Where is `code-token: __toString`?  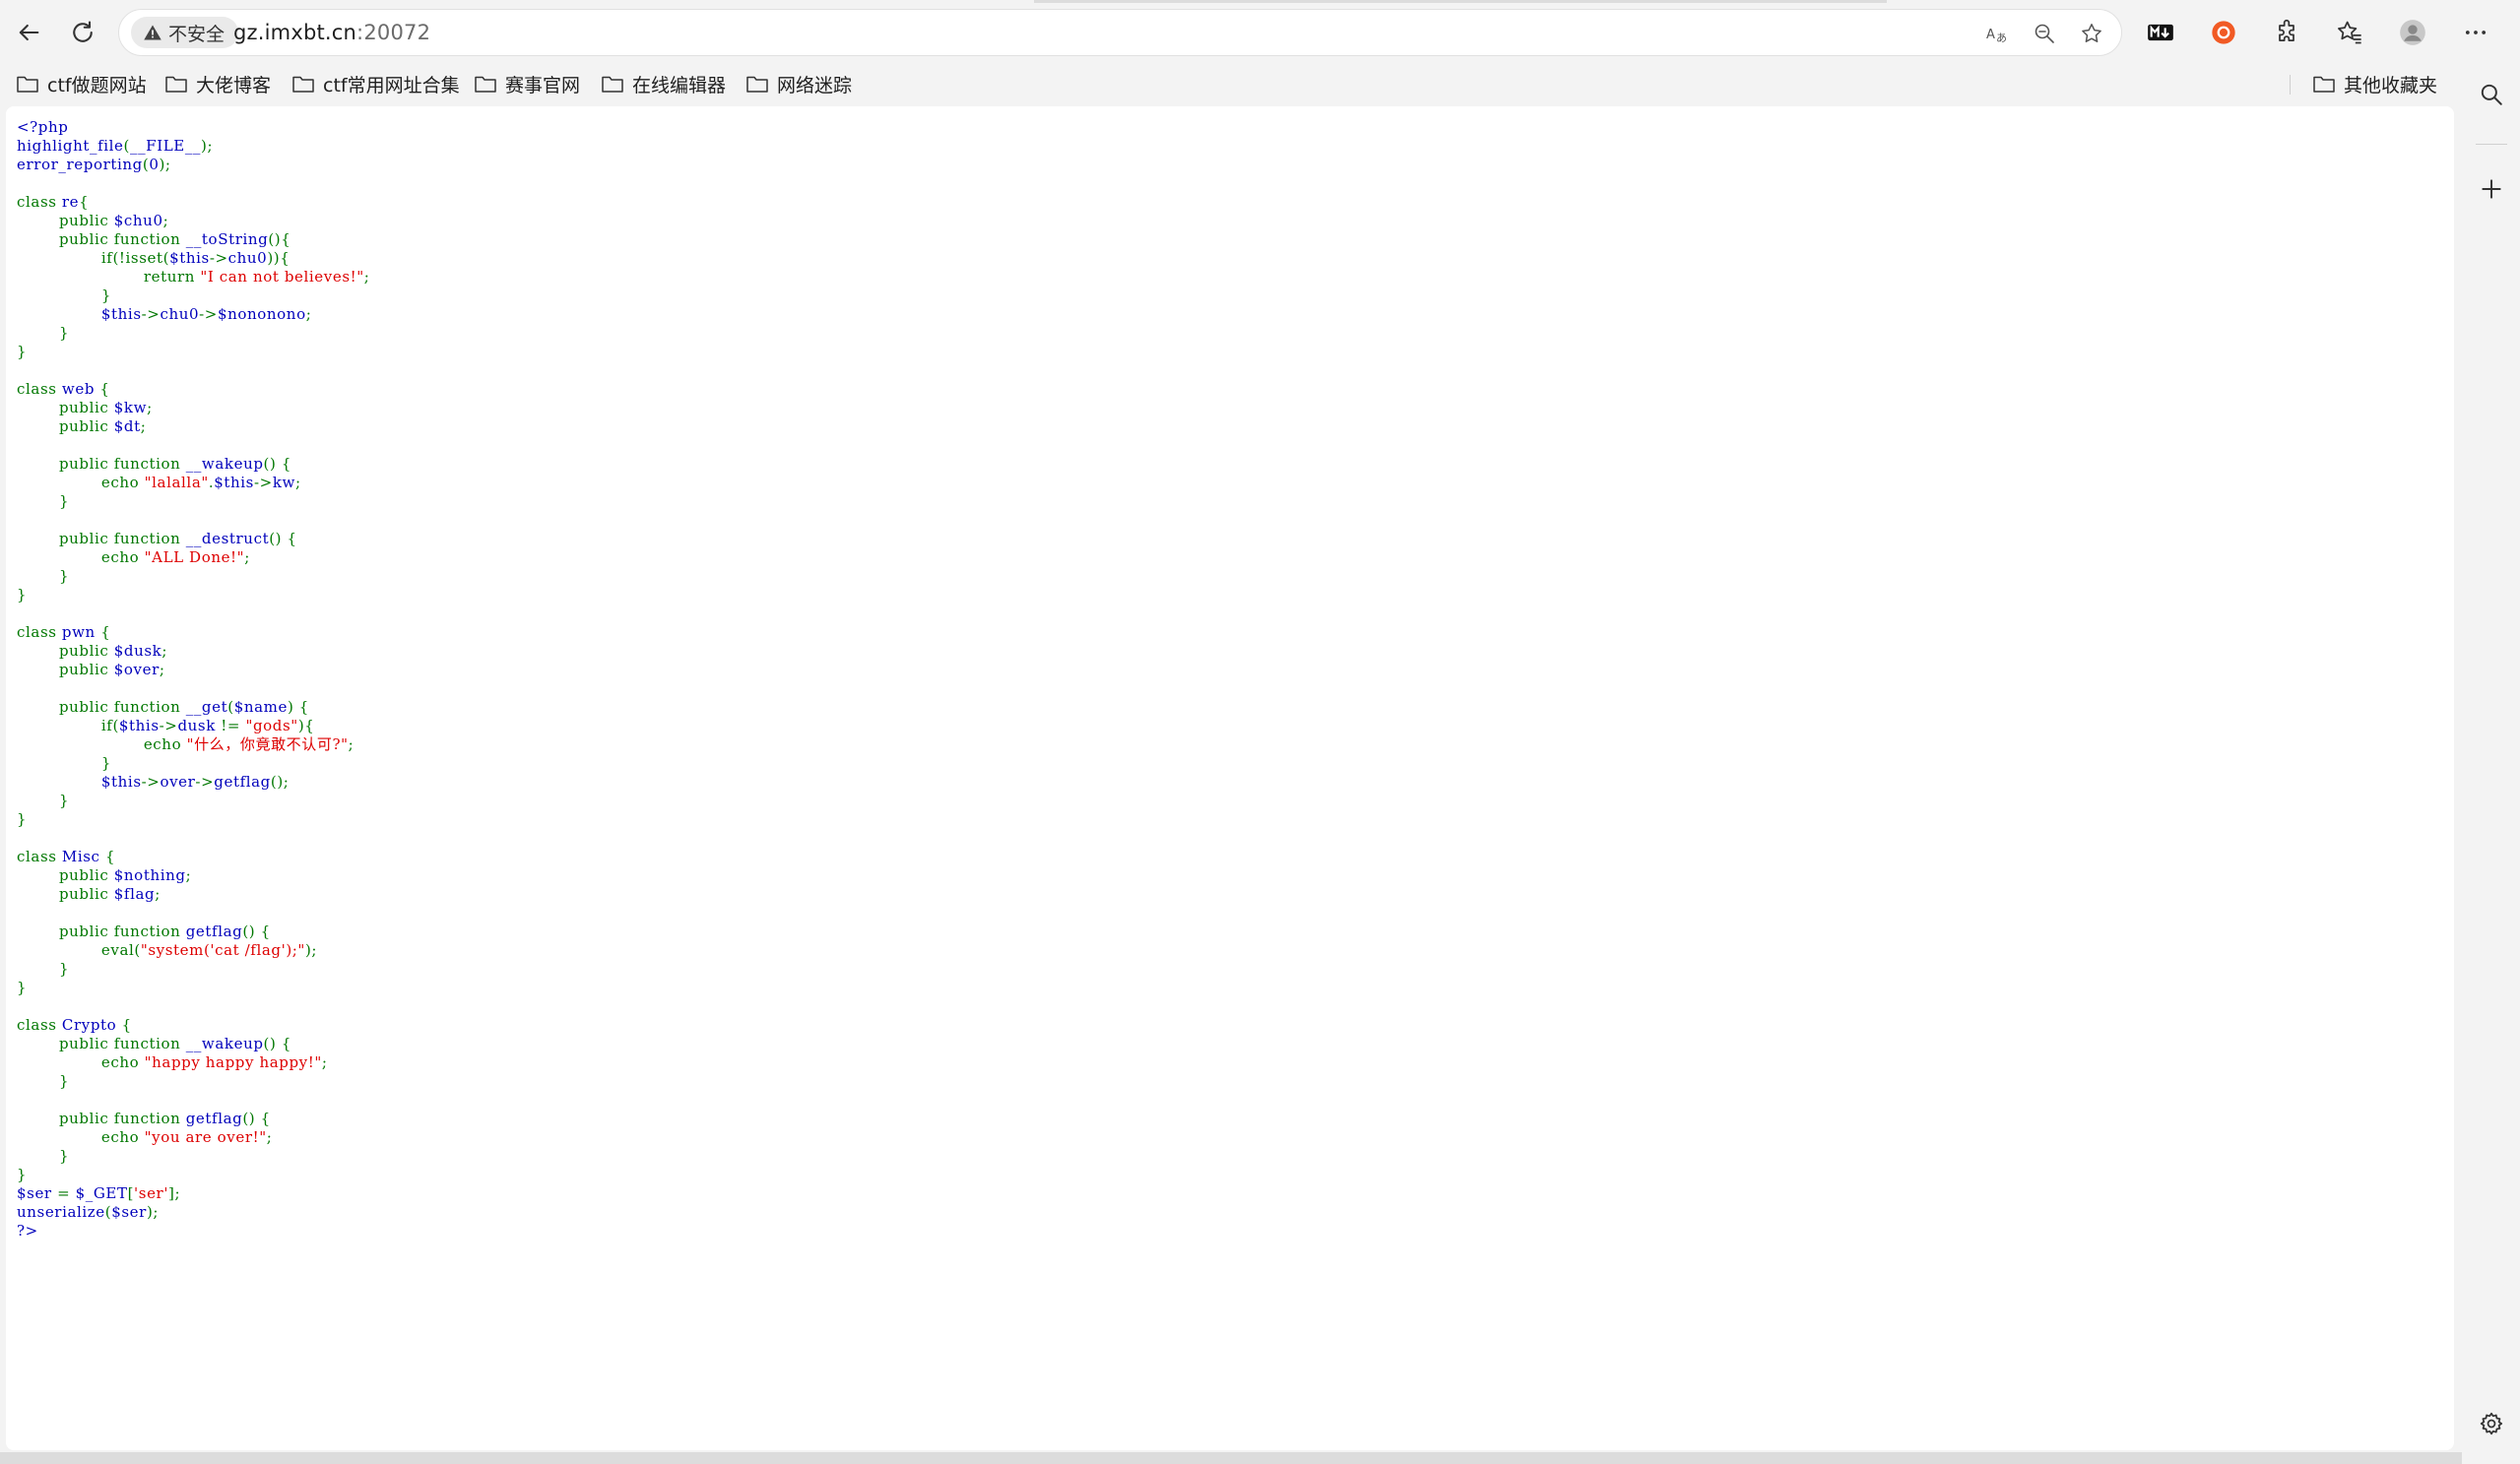 code-token: __toString is located at coordinates (227, 239).